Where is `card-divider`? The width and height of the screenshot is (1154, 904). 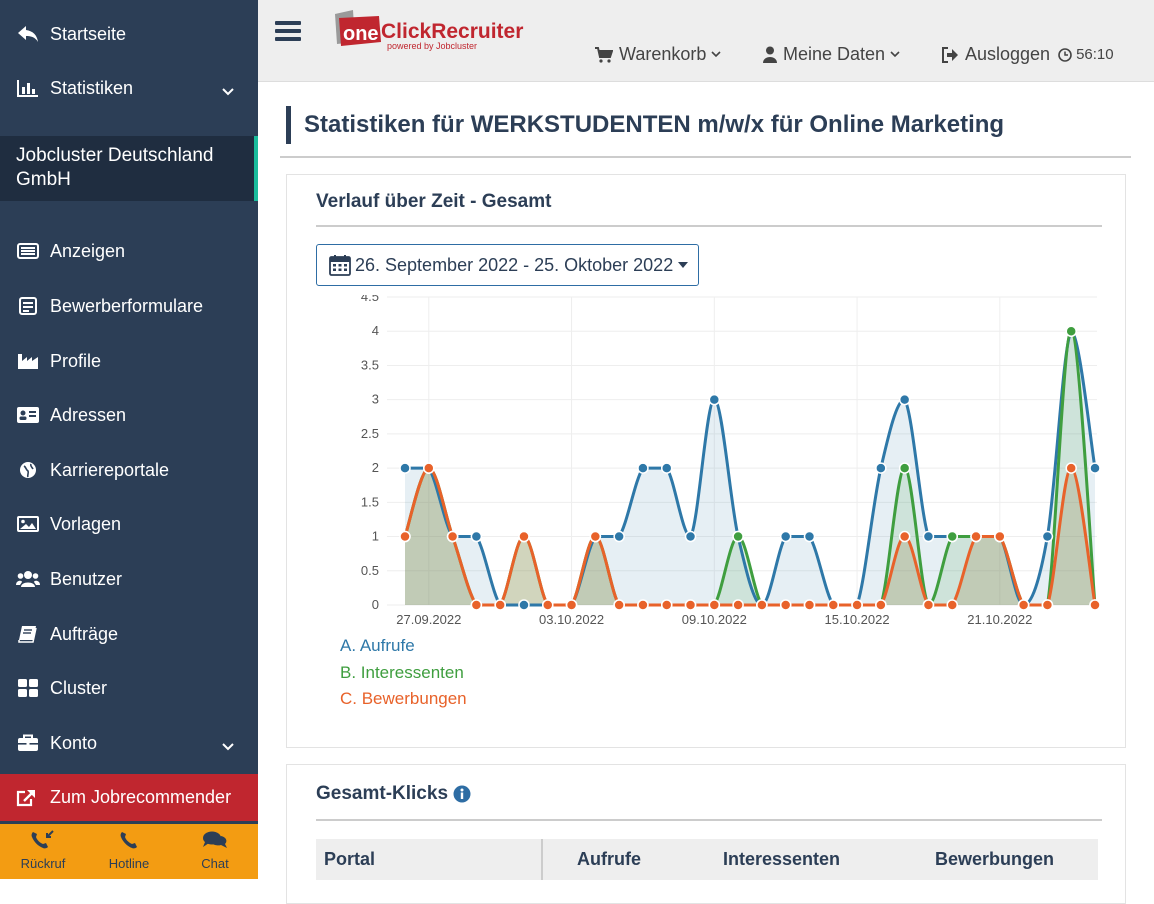
card-divider is located at coordinates (709, 226).